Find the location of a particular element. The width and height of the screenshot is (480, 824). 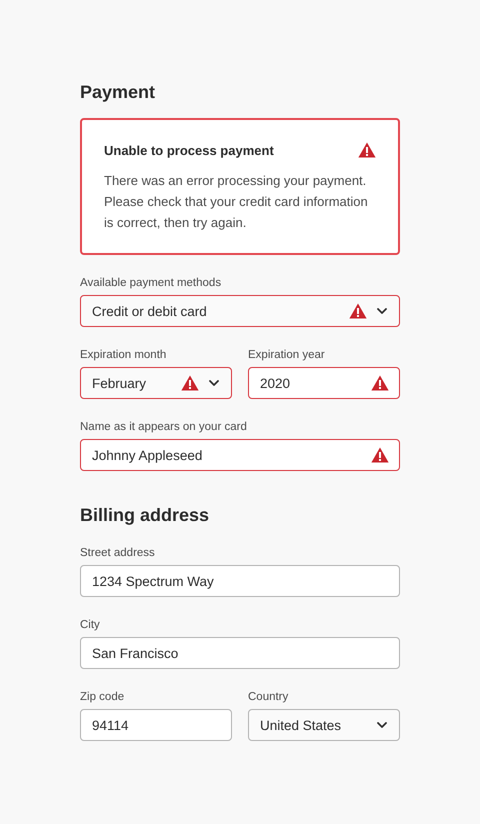

alert-title: Unable to process payment is located at coordinates (189, 150).